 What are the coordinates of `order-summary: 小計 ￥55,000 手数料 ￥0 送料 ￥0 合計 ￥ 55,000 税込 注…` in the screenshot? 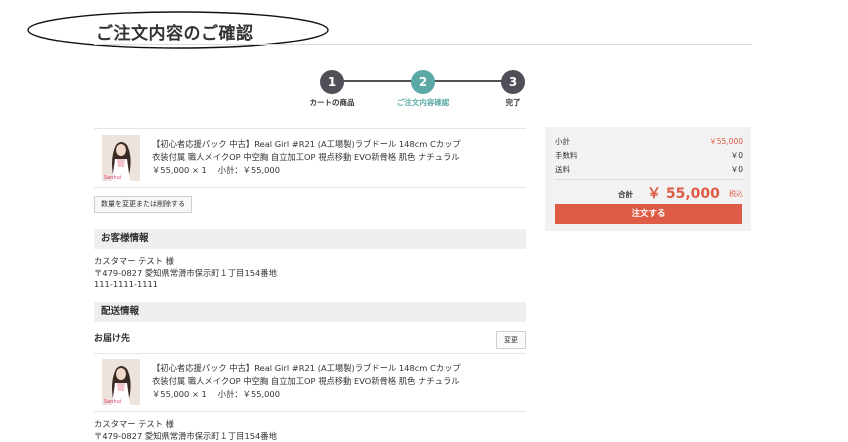 It's located at (648, 179).